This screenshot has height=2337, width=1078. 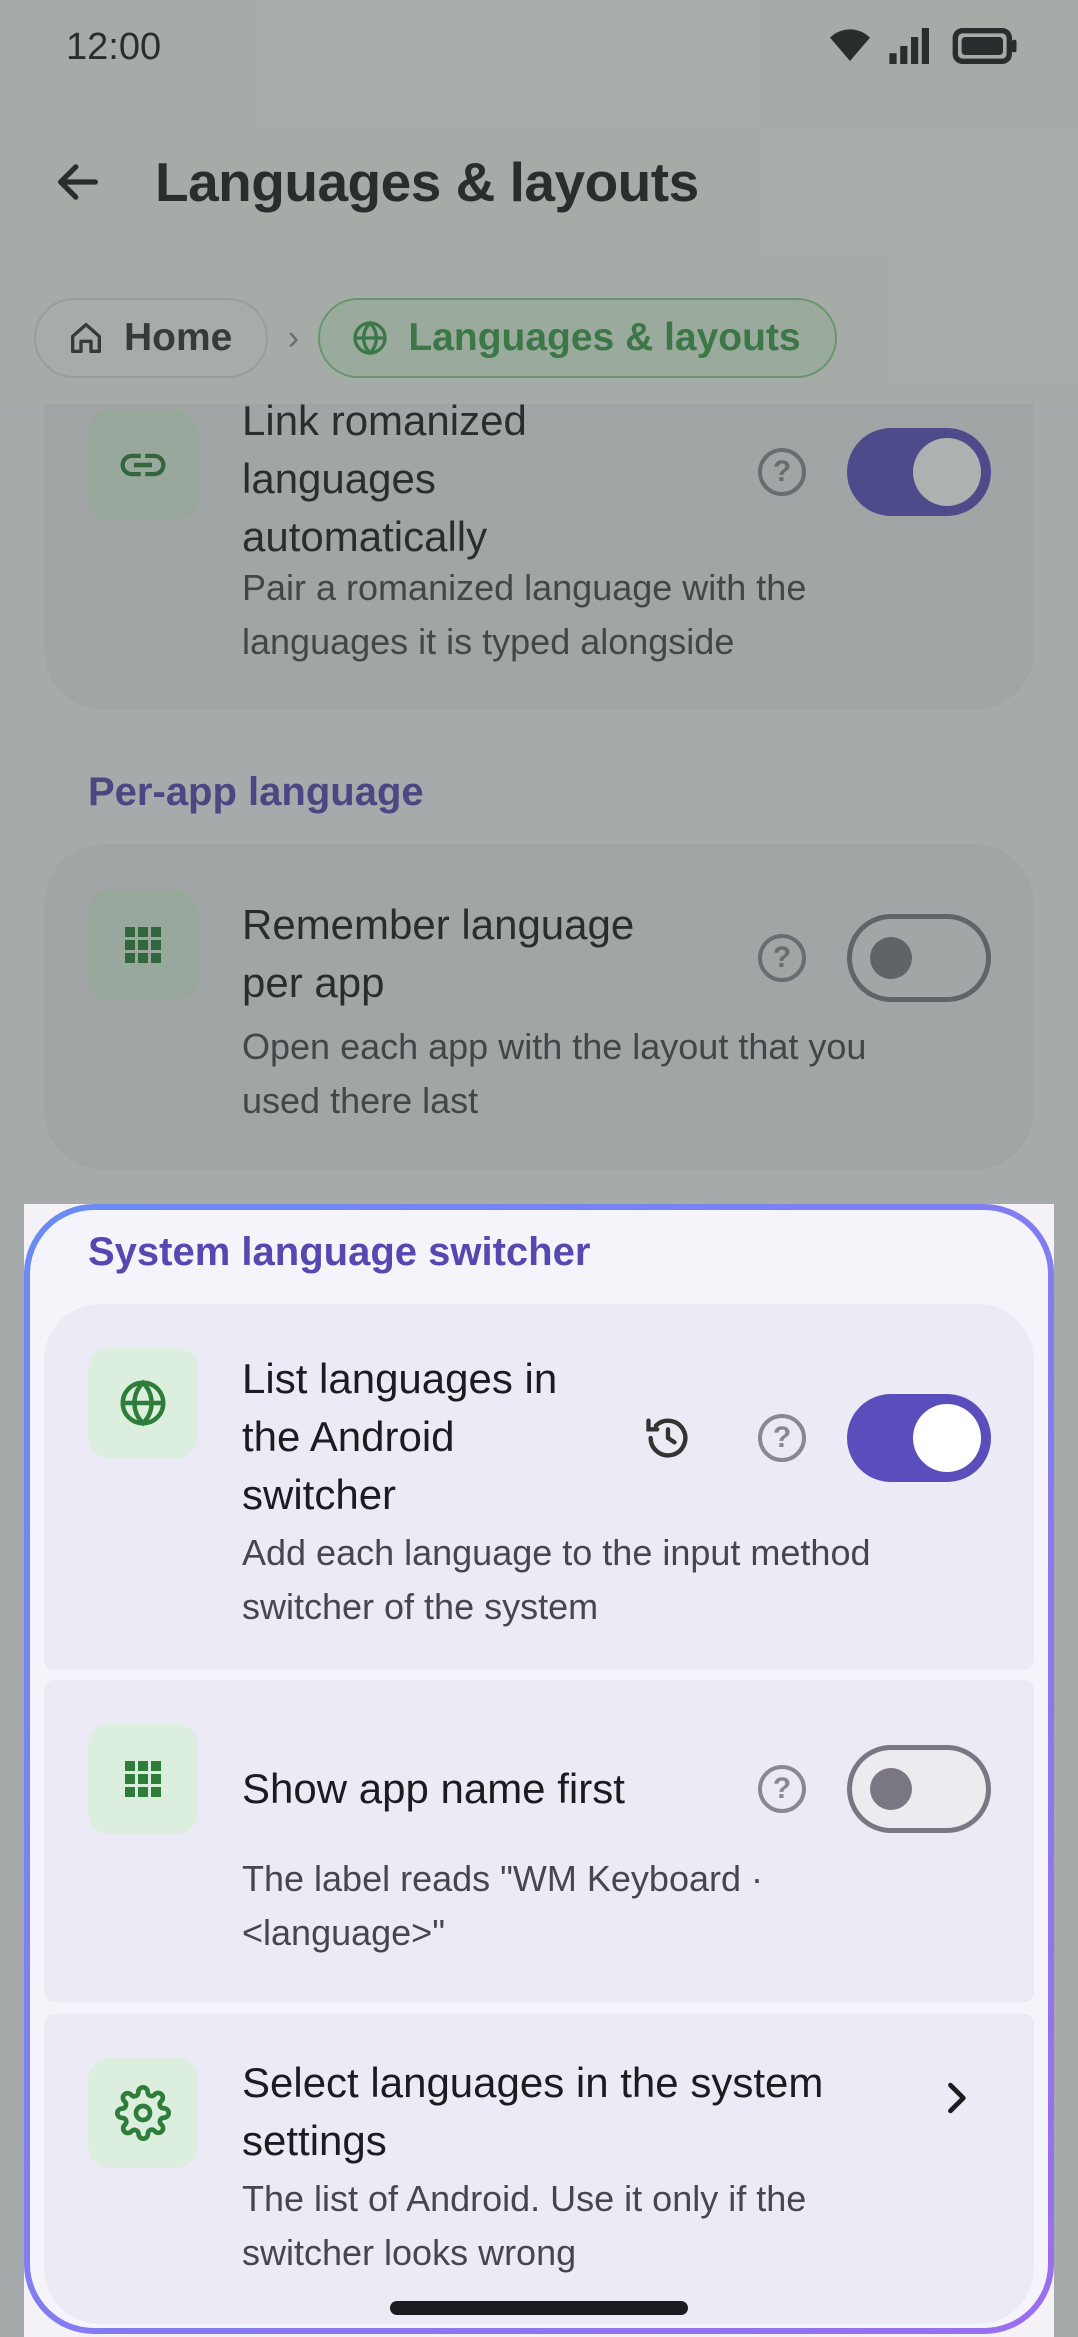 I want to click on desc-line: switcher of the system, so click(x=420, y=1606).